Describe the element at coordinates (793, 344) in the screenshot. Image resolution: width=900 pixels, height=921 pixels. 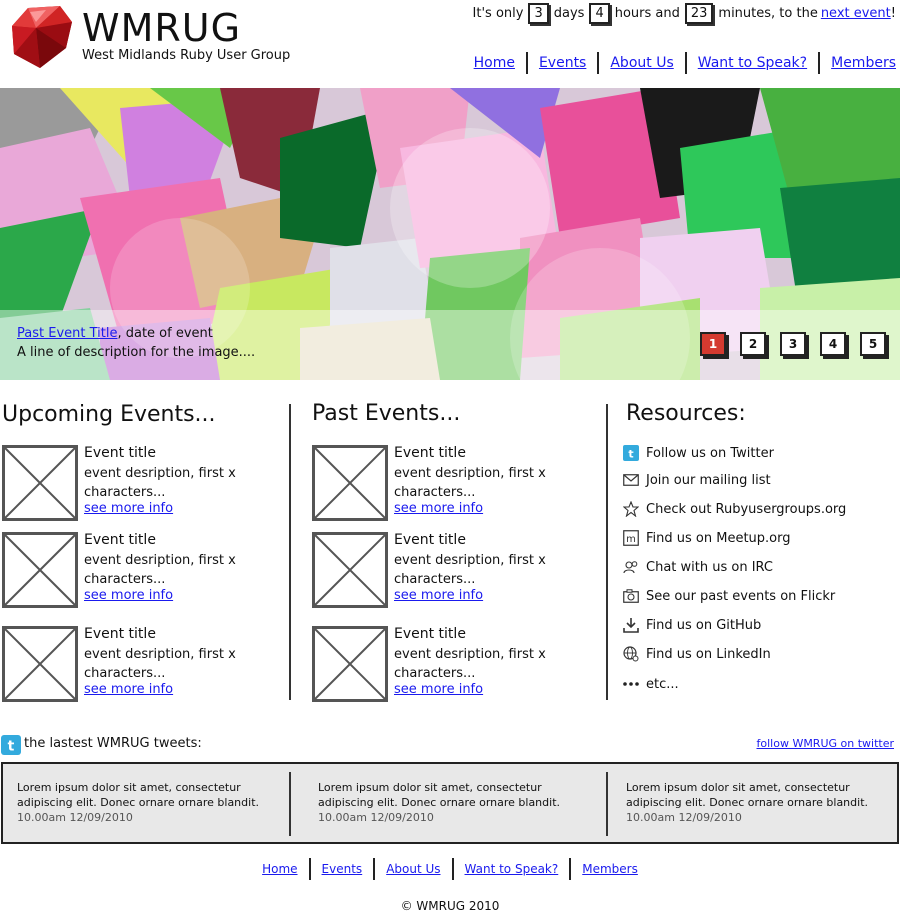
I see `pager-button-3: 3` at that location.